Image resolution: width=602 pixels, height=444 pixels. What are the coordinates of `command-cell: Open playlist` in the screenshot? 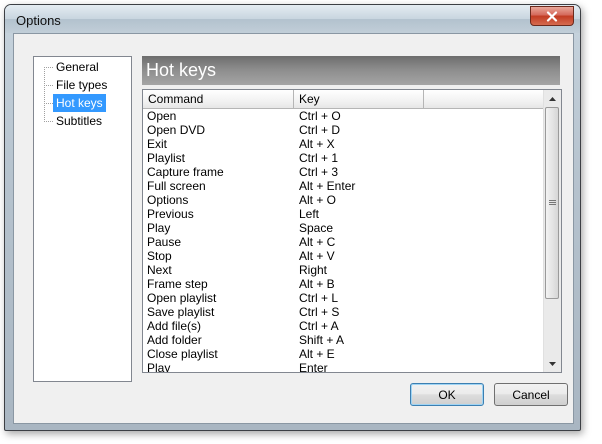 It's located at (182, 298).